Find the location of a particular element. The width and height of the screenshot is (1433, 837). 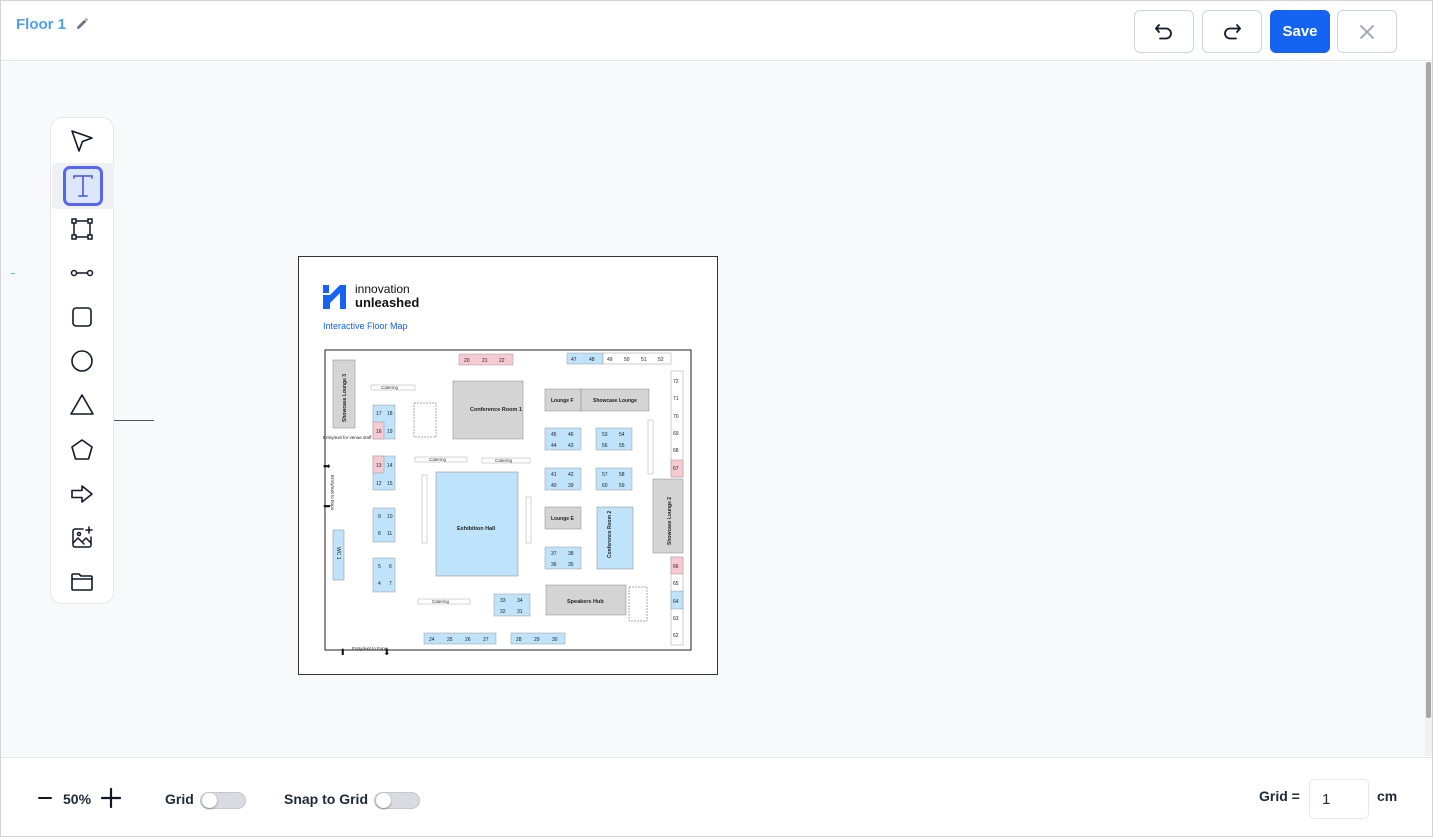

svg-text: 16 is located at coordinates (379, 432).